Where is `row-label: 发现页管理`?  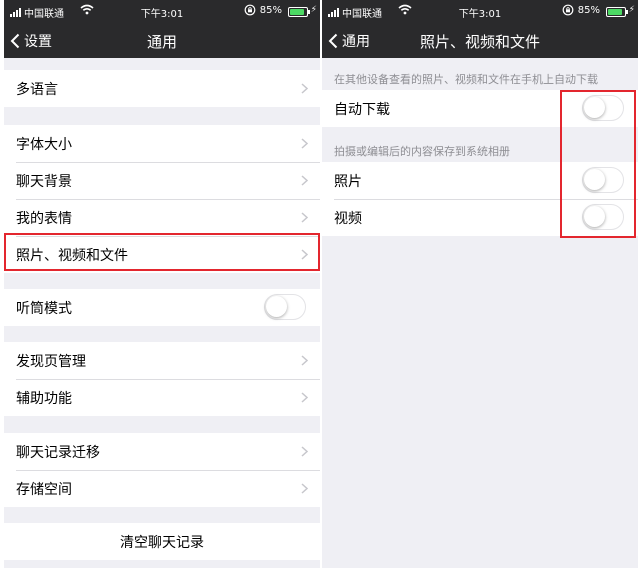
row-label: 发现页管理 is located at coordinates (51, 361).